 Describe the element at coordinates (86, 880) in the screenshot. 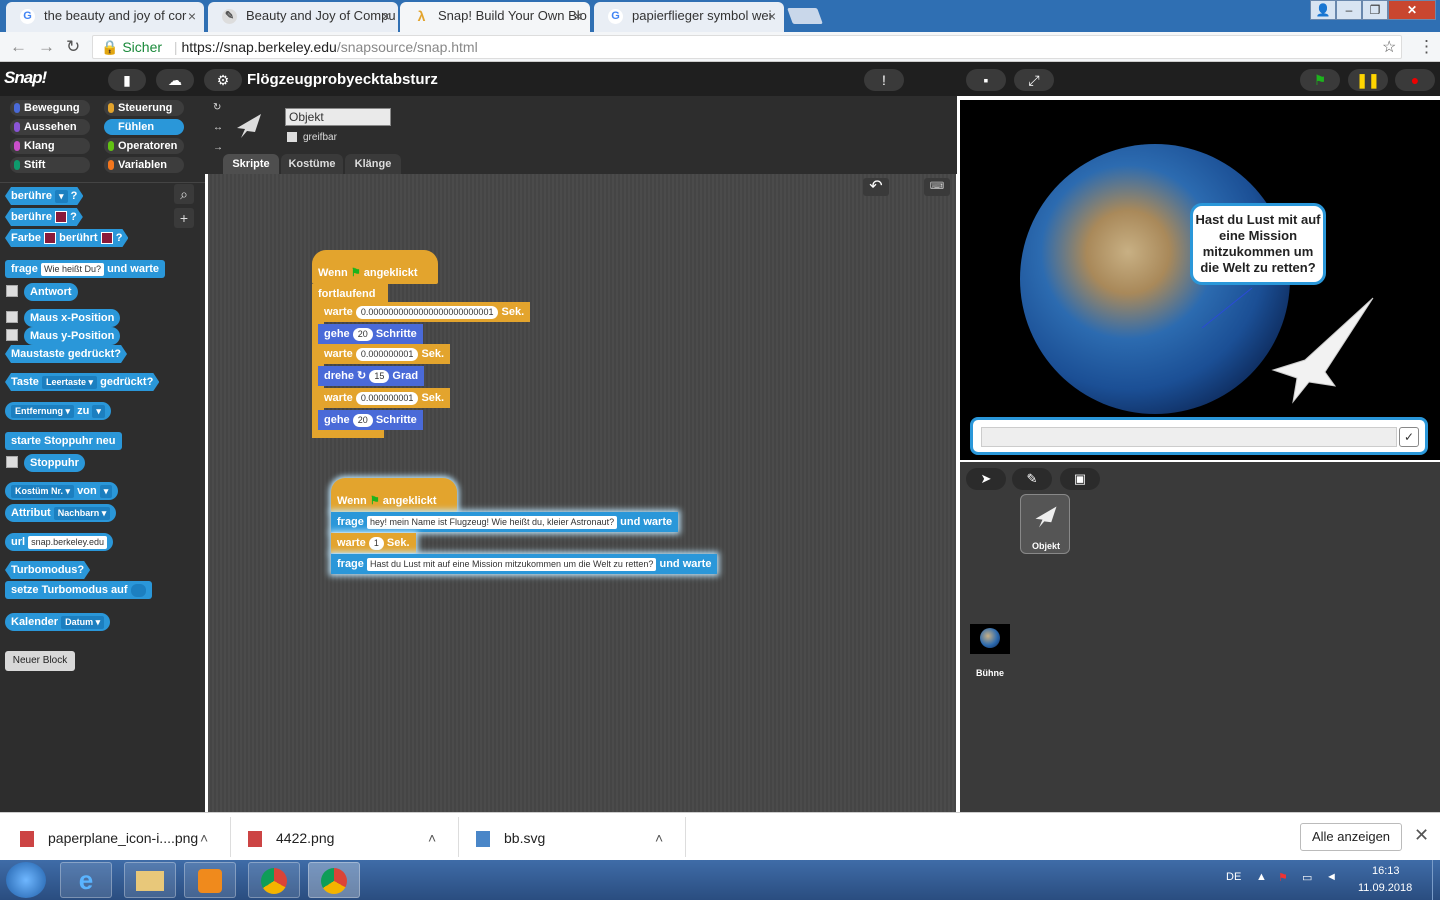

I see `internet-explorer-taskbar-icon: e` at that location.